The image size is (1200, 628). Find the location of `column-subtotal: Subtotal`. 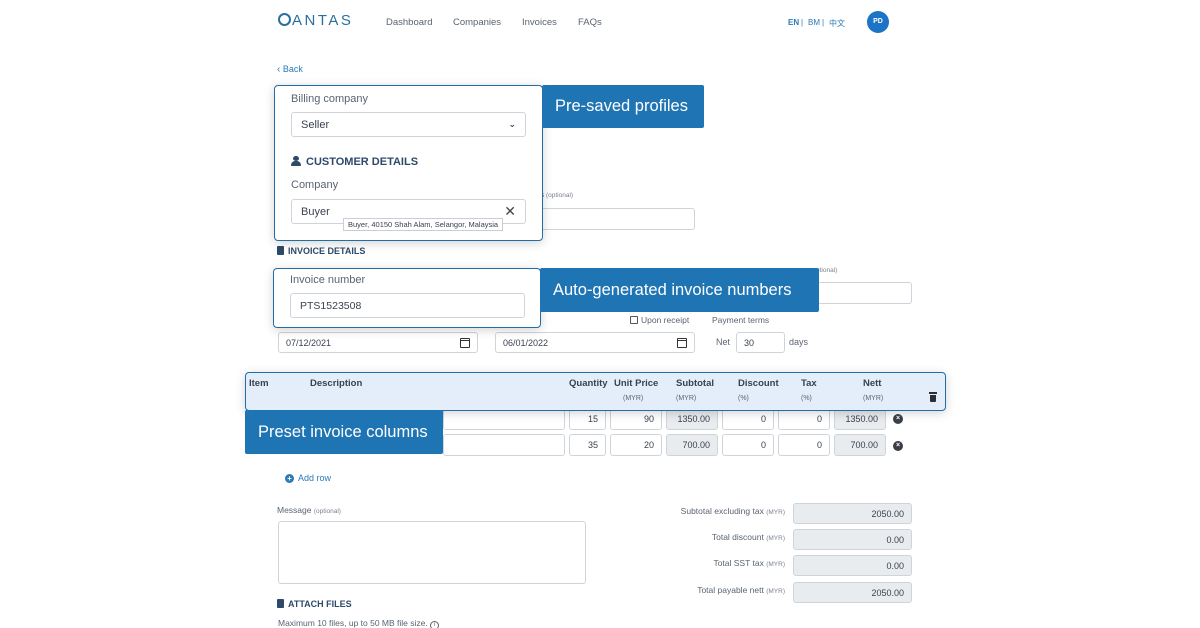

column-subtotal: Subtotal is located at coordinates (695, 383).